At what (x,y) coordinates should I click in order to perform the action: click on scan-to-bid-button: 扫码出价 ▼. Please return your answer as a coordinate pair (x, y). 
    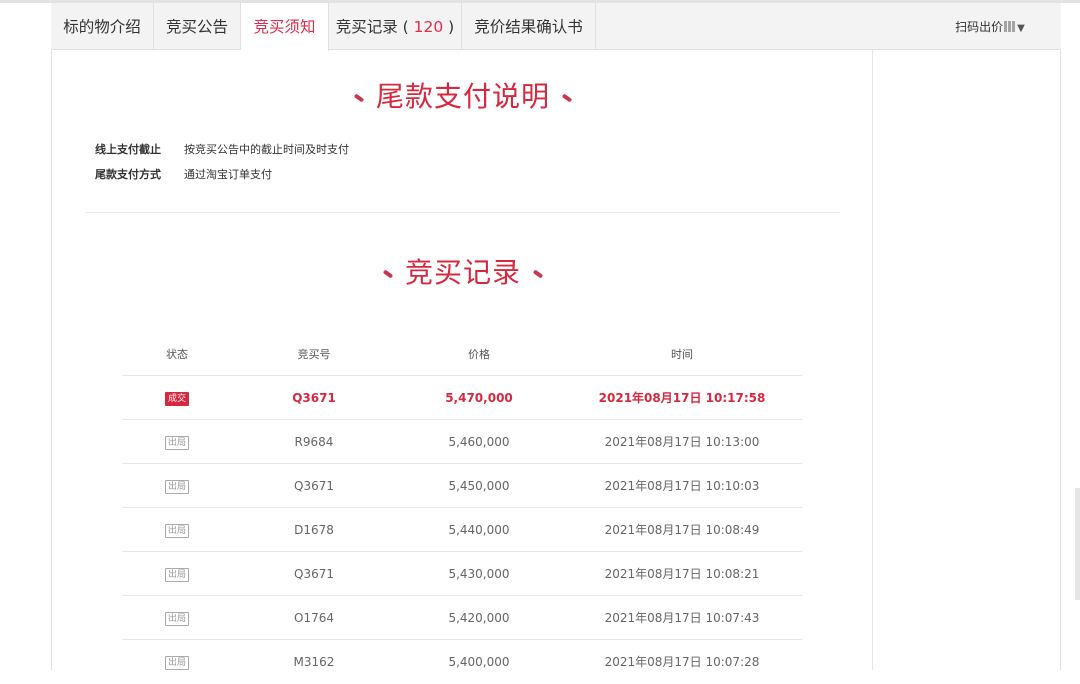
    Looking at the image, I should click on (990, 26).